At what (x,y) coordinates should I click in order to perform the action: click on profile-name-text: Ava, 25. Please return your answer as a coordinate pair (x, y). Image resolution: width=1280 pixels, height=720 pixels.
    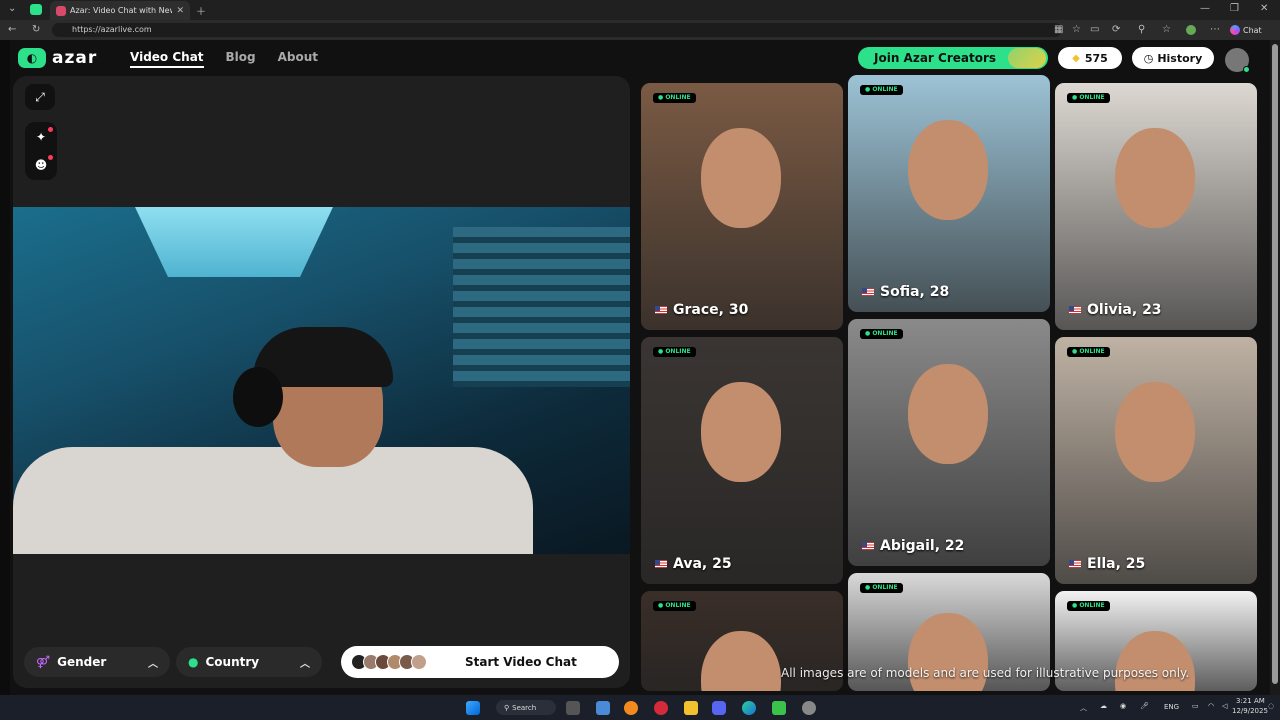
    Looking at the image, I should click on (702, 564).